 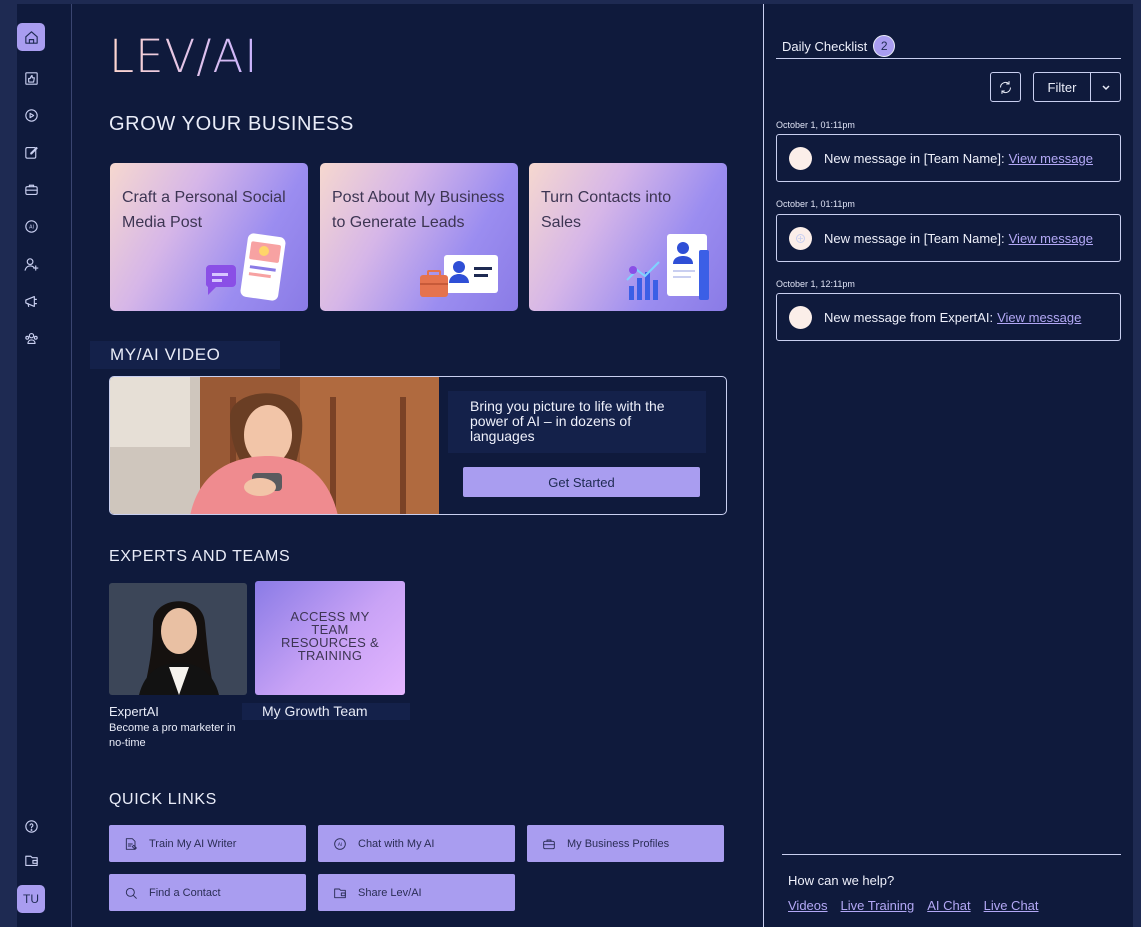 What do you see at coordinates (667, 267) in the screenshot?
I see `contacts-sales-illustration` at bounding box center [667, 267].